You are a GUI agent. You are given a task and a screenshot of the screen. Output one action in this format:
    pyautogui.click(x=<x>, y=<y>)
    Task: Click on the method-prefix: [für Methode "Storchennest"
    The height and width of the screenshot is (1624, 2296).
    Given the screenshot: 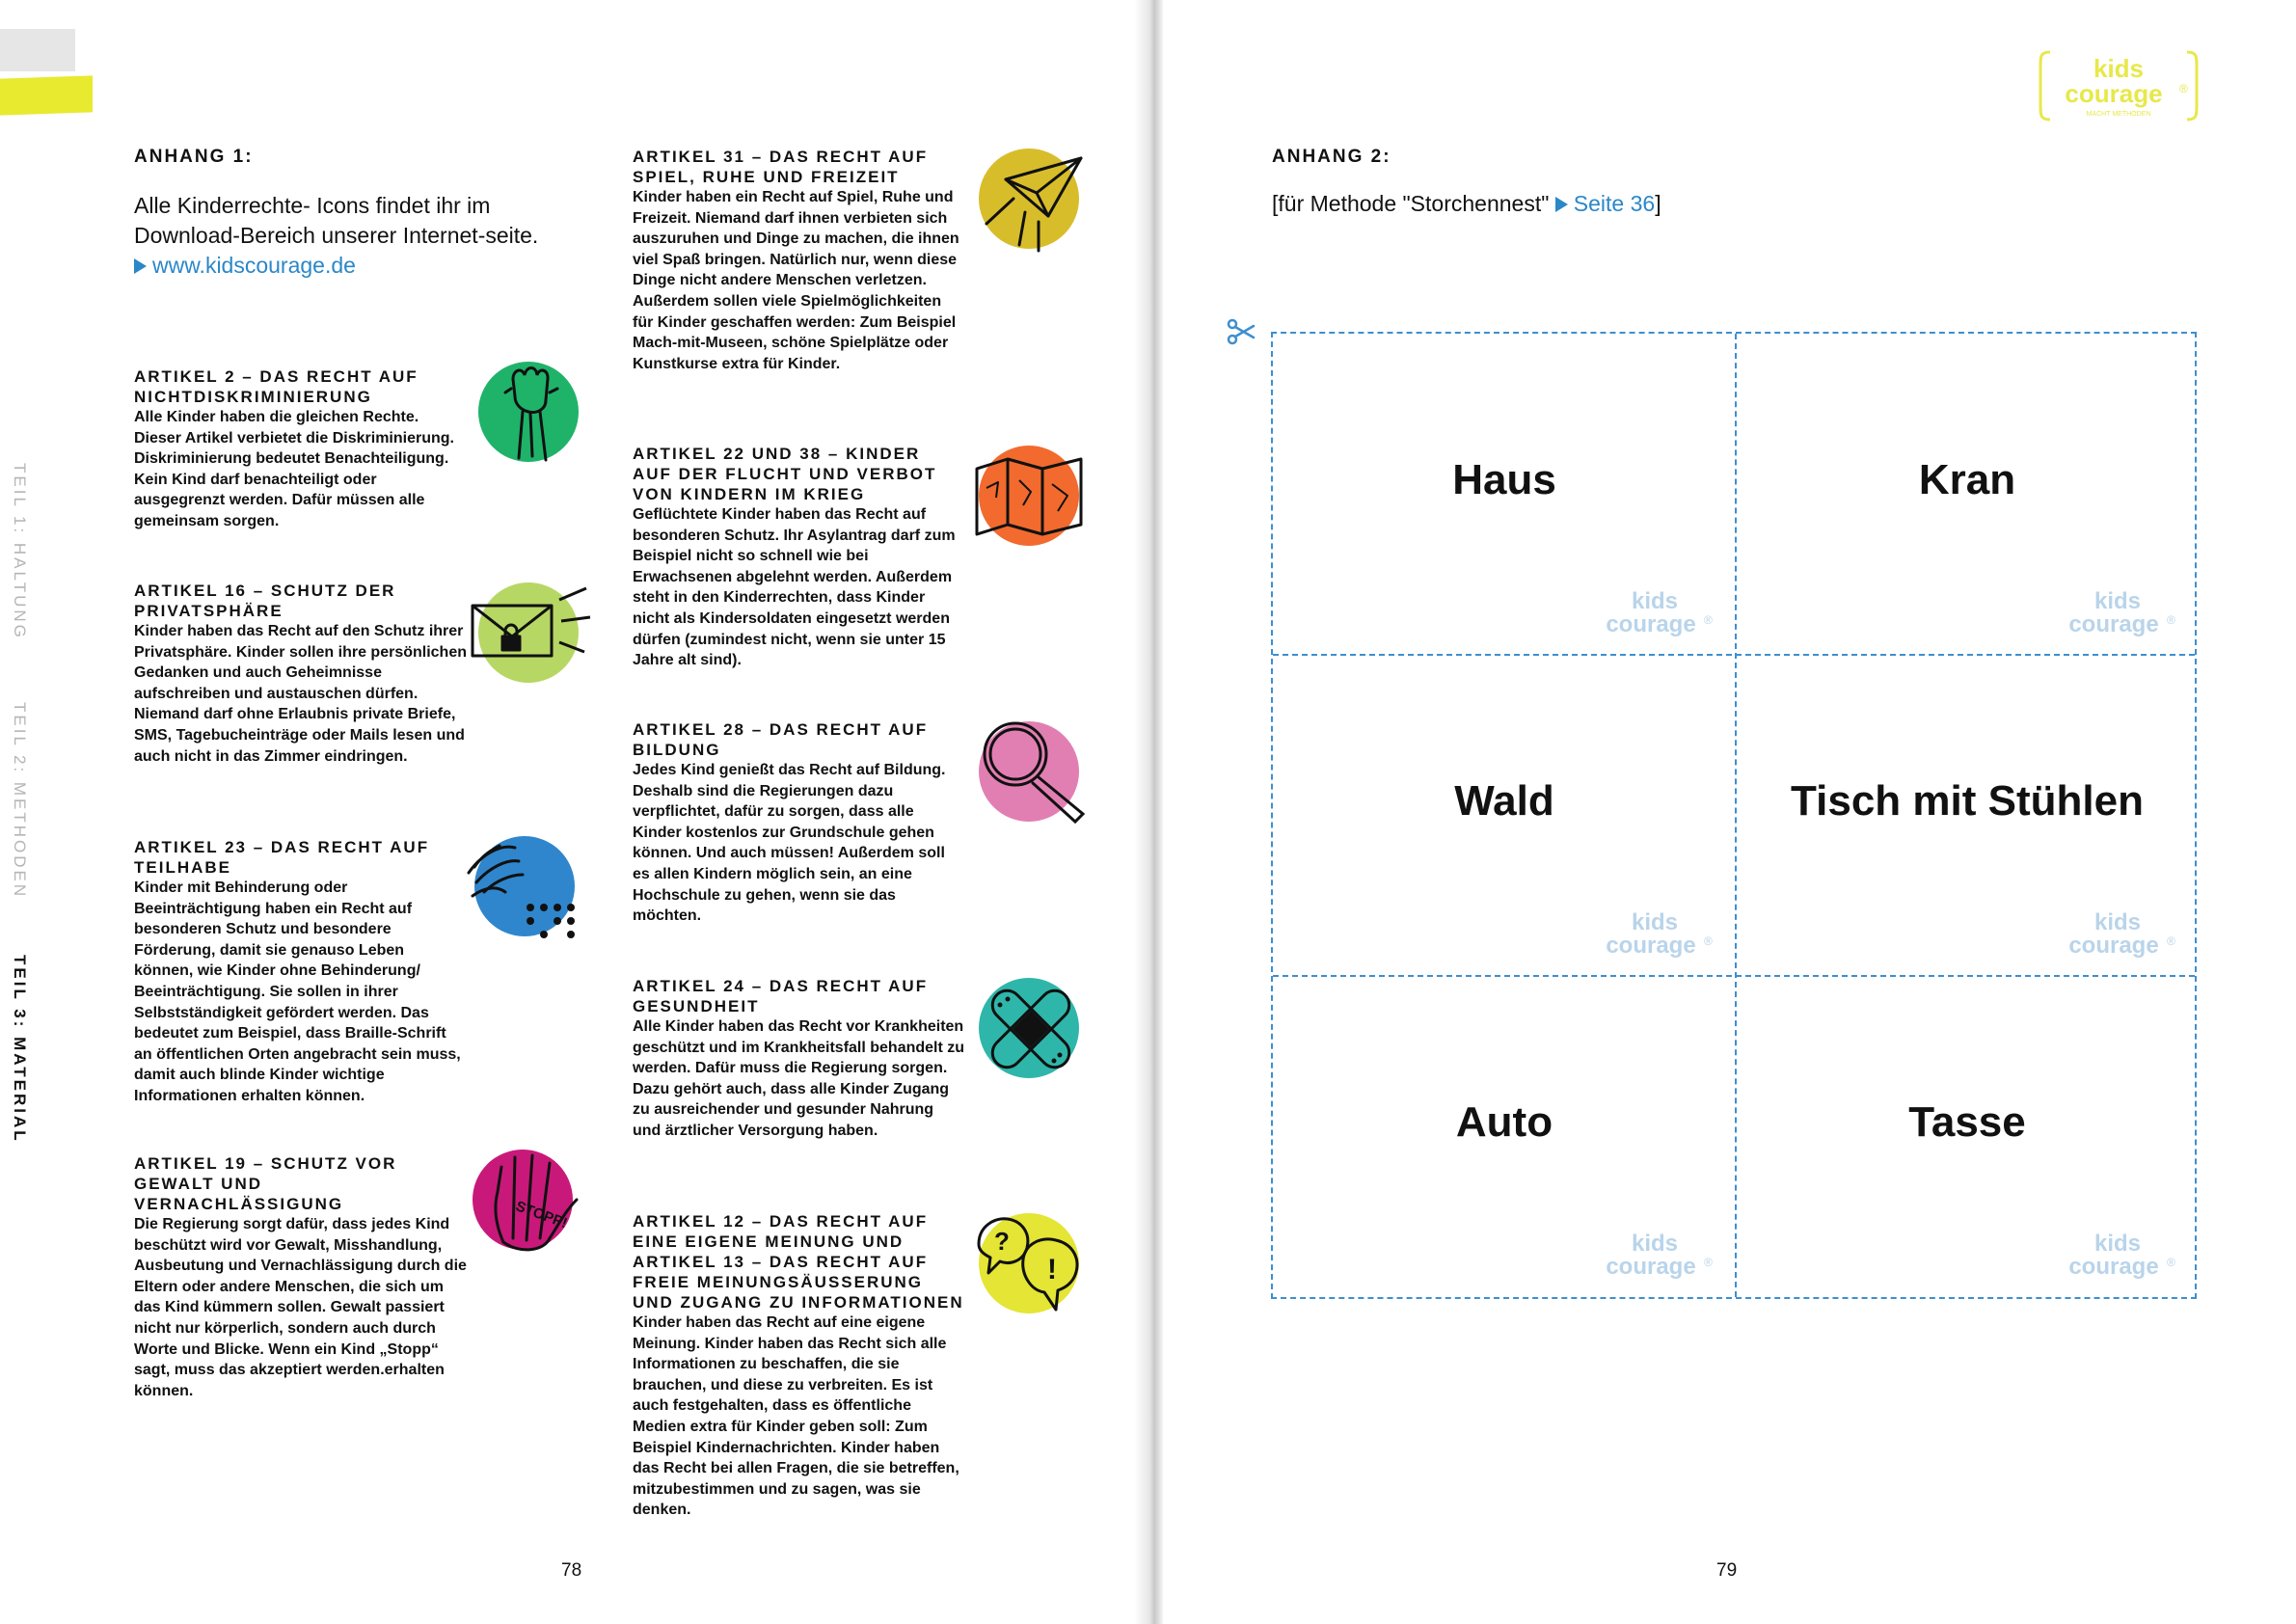 What is the action you would take?
    pyautogui.click(x=1411, y=203)
    